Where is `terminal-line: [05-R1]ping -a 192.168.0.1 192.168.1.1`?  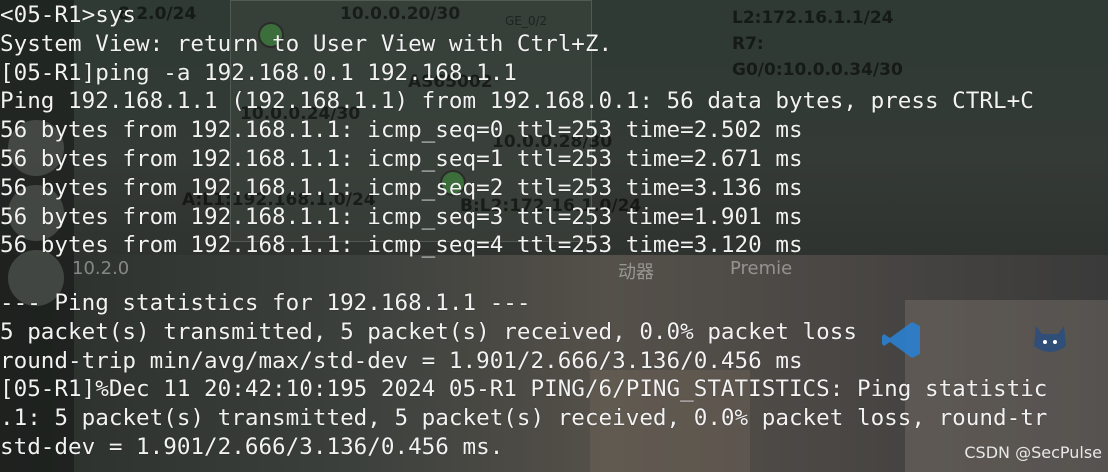
terminal-line: [05-R1]ping -a 192.168.0.1 192.168.1.1 is located at coordinates (258, 72).